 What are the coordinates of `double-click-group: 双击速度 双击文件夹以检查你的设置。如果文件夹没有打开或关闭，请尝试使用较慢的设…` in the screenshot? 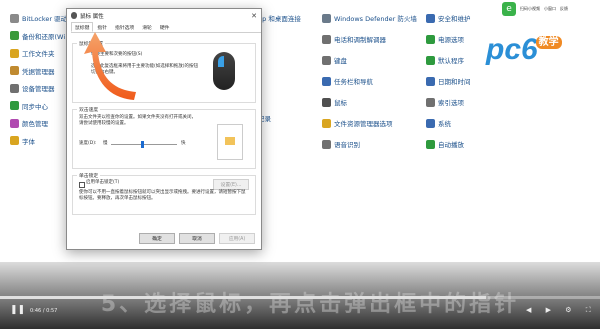 It's located at (164, 137).